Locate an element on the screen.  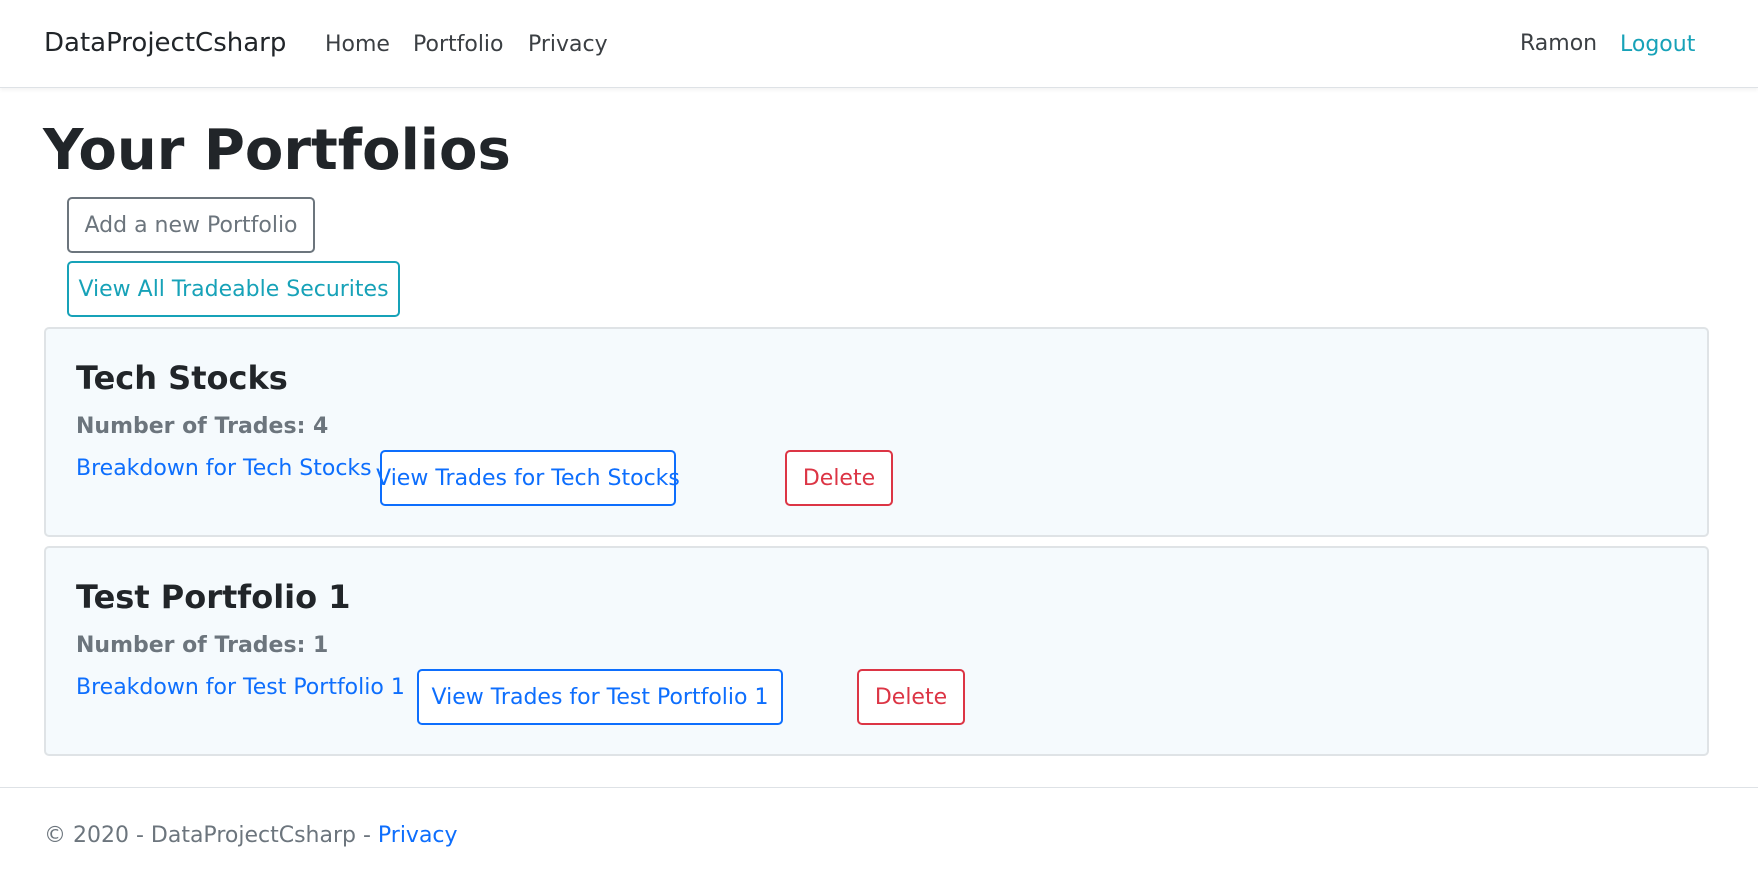
logout-link: Logout is located at coordinates (1657, 44).